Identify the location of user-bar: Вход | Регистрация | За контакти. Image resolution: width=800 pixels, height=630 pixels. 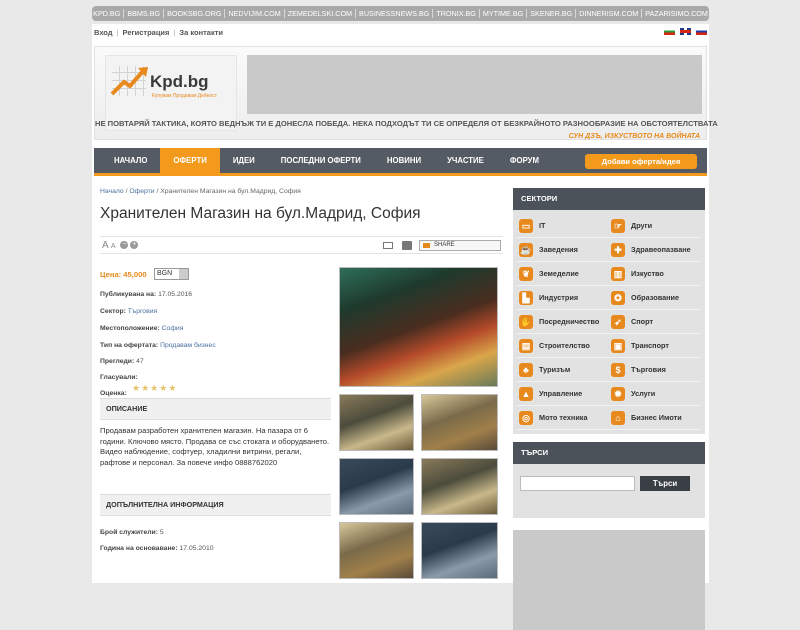
(400, 33).